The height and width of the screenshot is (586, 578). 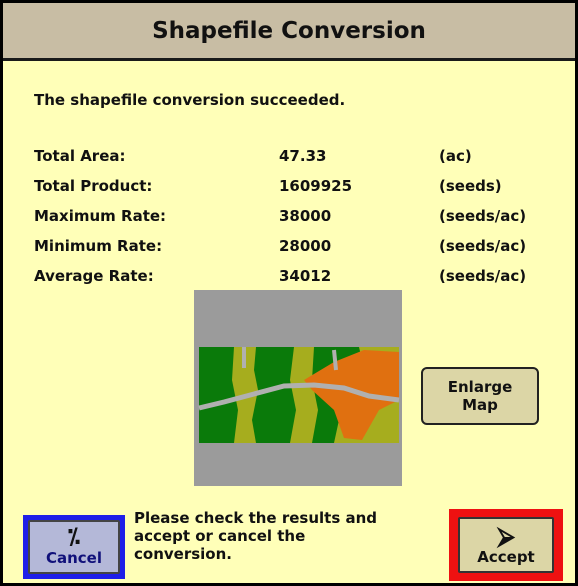 What do you see at coordinates (93, 186) in the screenshot?
I see `stat-label: Total Product:` at bounding box center [93, 186].